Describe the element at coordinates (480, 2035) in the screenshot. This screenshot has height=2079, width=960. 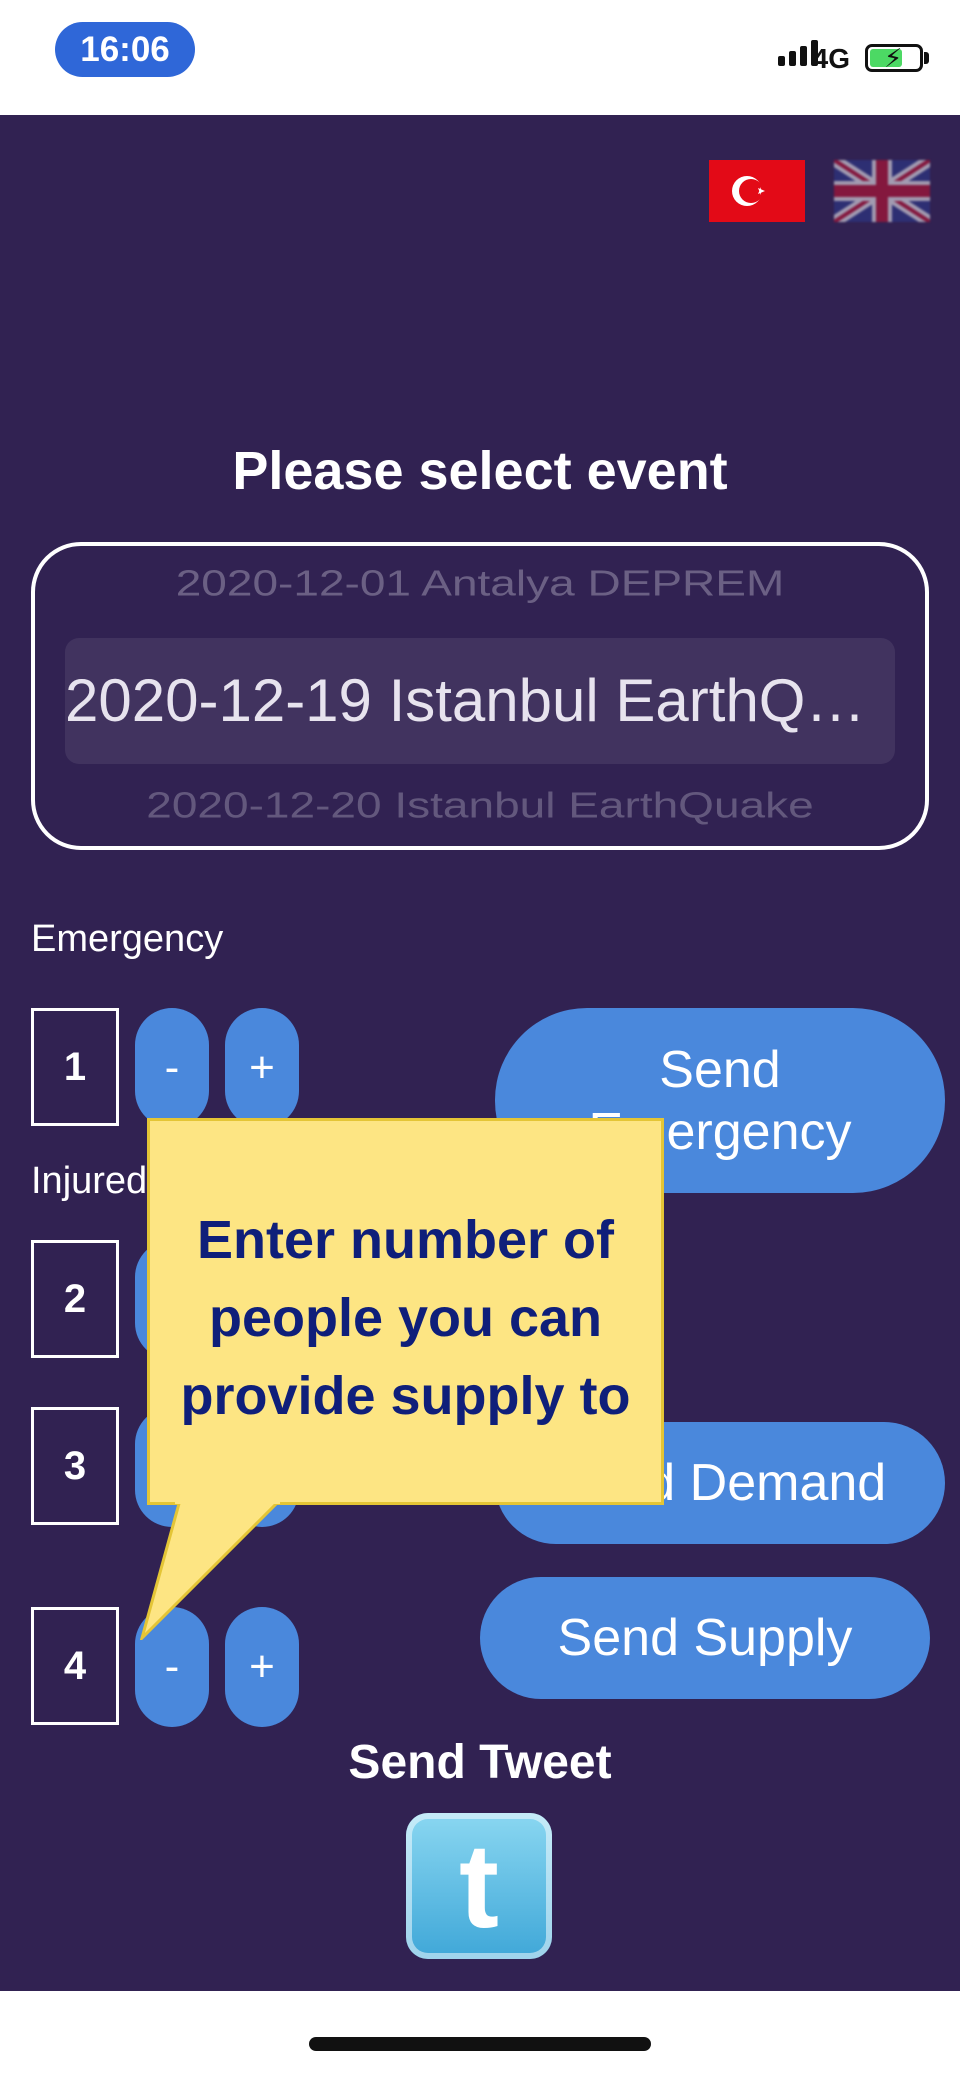
I see `home-bar` at that location.